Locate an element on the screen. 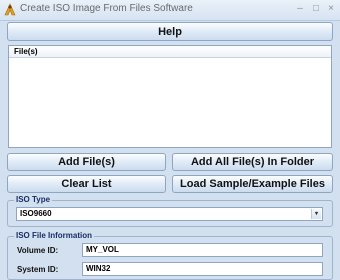 This screenshot has width=340, height=280. load-sample-files-button: Load Sample/Example Files is located at coordinates (252, 184).